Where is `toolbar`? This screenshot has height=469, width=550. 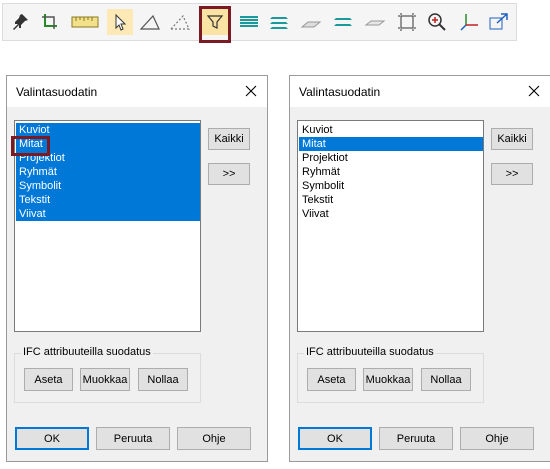 toolbar is located at coordinates (259, 23).